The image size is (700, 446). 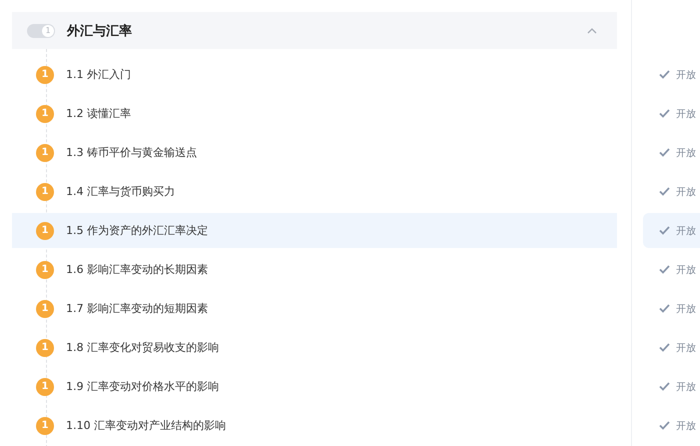 I want to click on section-item: 1 1.3 铸币平价与黄金输送点, so click(x=314, y=152).